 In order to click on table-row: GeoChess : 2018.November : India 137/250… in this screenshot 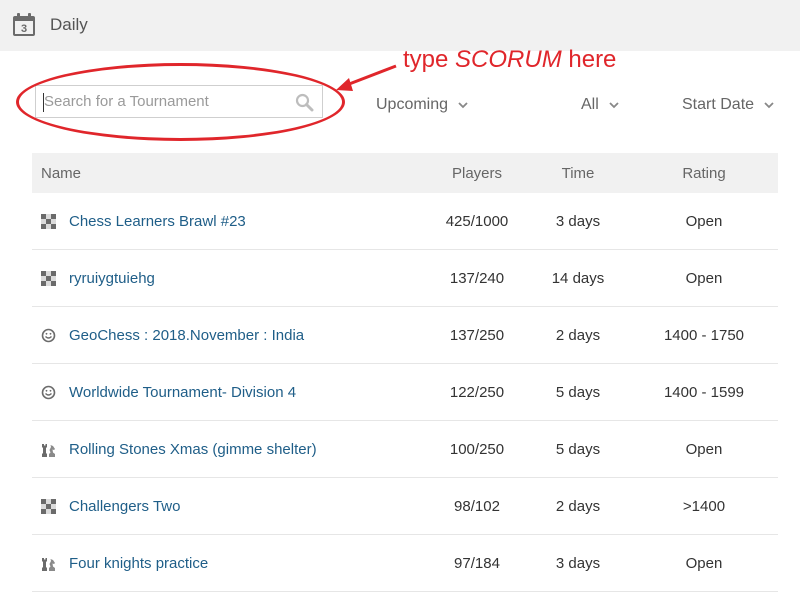, I will do `click(405, 335)`.